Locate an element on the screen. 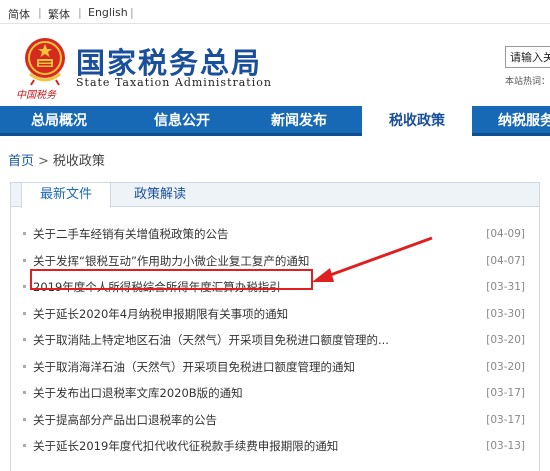 The height and width of the screenshot is (471, 550). list-item-title: 关于延长2019年度代扣代收代征税款手续费申报期限的通知 is located at coordinates (185, 446).